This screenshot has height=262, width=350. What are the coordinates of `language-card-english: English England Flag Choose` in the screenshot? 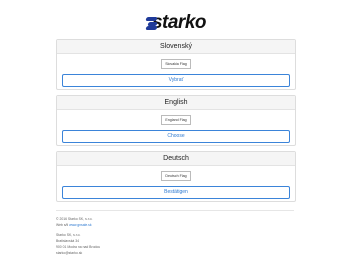 It's located at (176, 120).